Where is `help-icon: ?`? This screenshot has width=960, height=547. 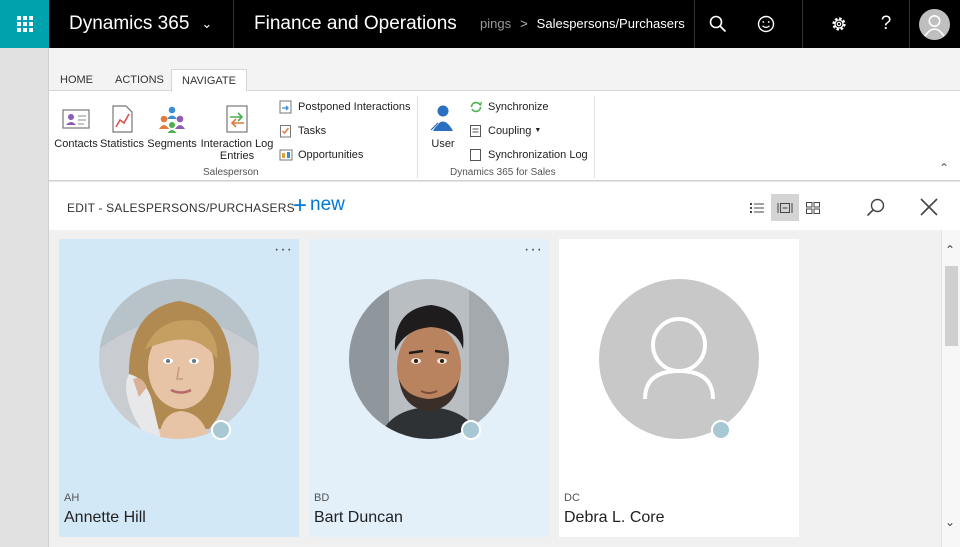
help-icon: ? is located at coordinates (886, 23).